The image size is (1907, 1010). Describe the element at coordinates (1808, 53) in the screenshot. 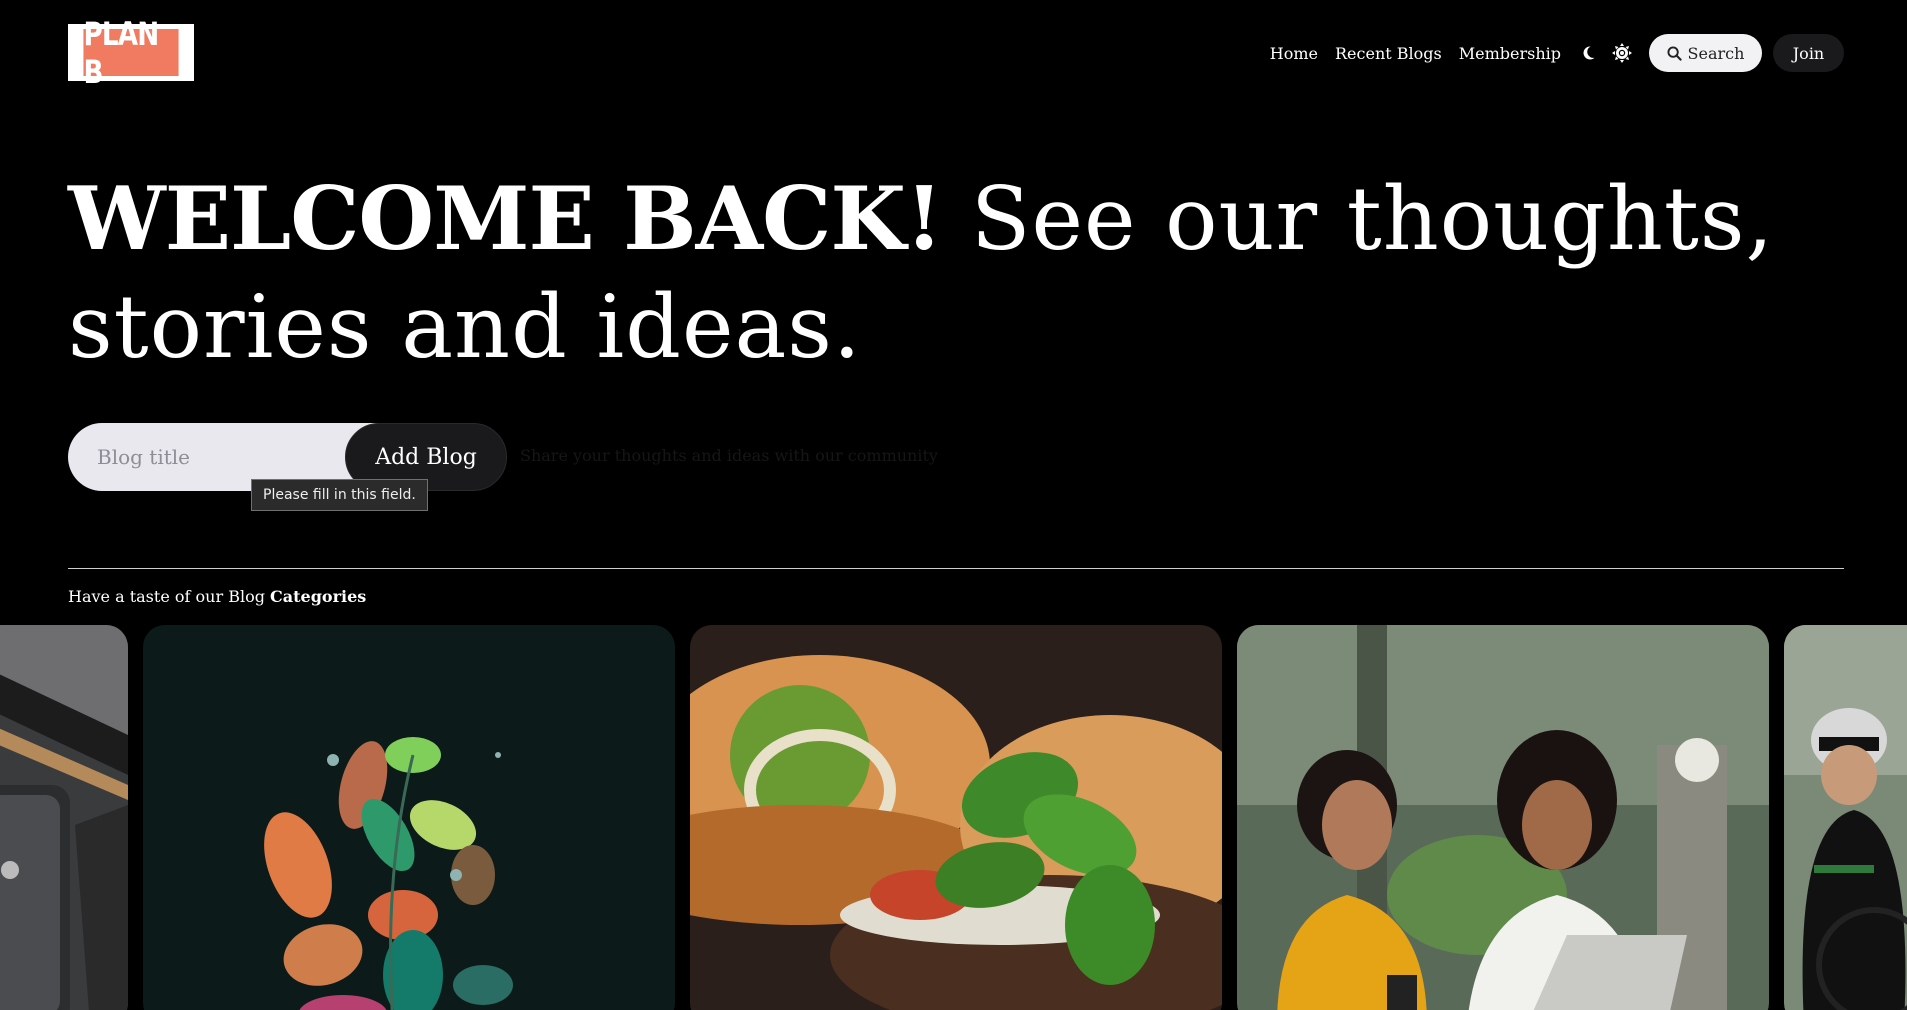

I see `join-button: Join` at that location.